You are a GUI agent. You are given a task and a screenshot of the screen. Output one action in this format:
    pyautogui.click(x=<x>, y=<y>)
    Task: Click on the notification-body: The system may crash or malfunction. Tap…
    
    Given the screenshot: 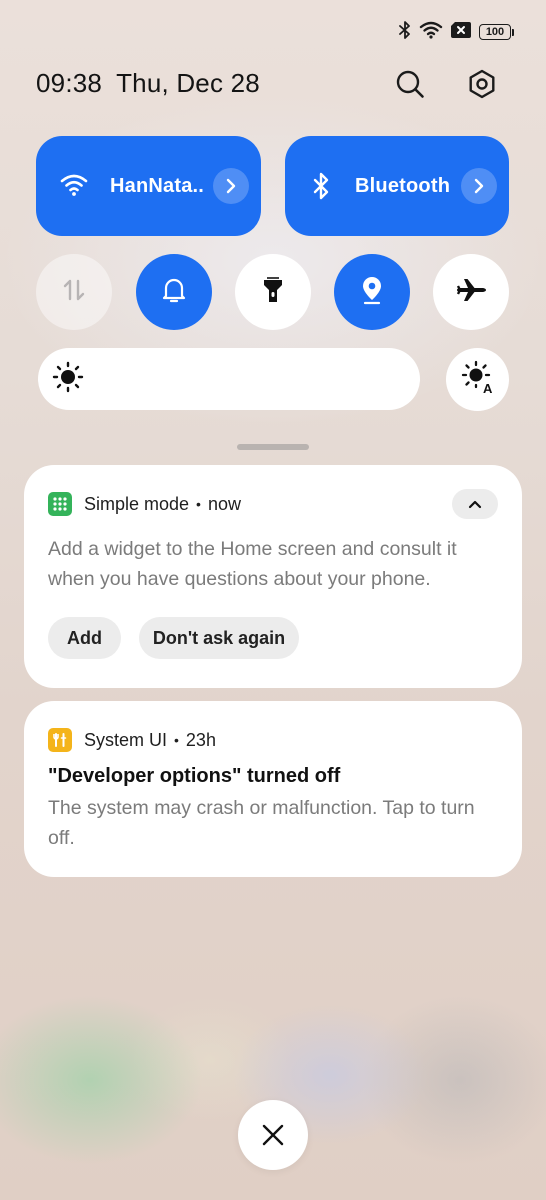 What is the action you would take?
    pyautogui.click(x=261, y=823)
    